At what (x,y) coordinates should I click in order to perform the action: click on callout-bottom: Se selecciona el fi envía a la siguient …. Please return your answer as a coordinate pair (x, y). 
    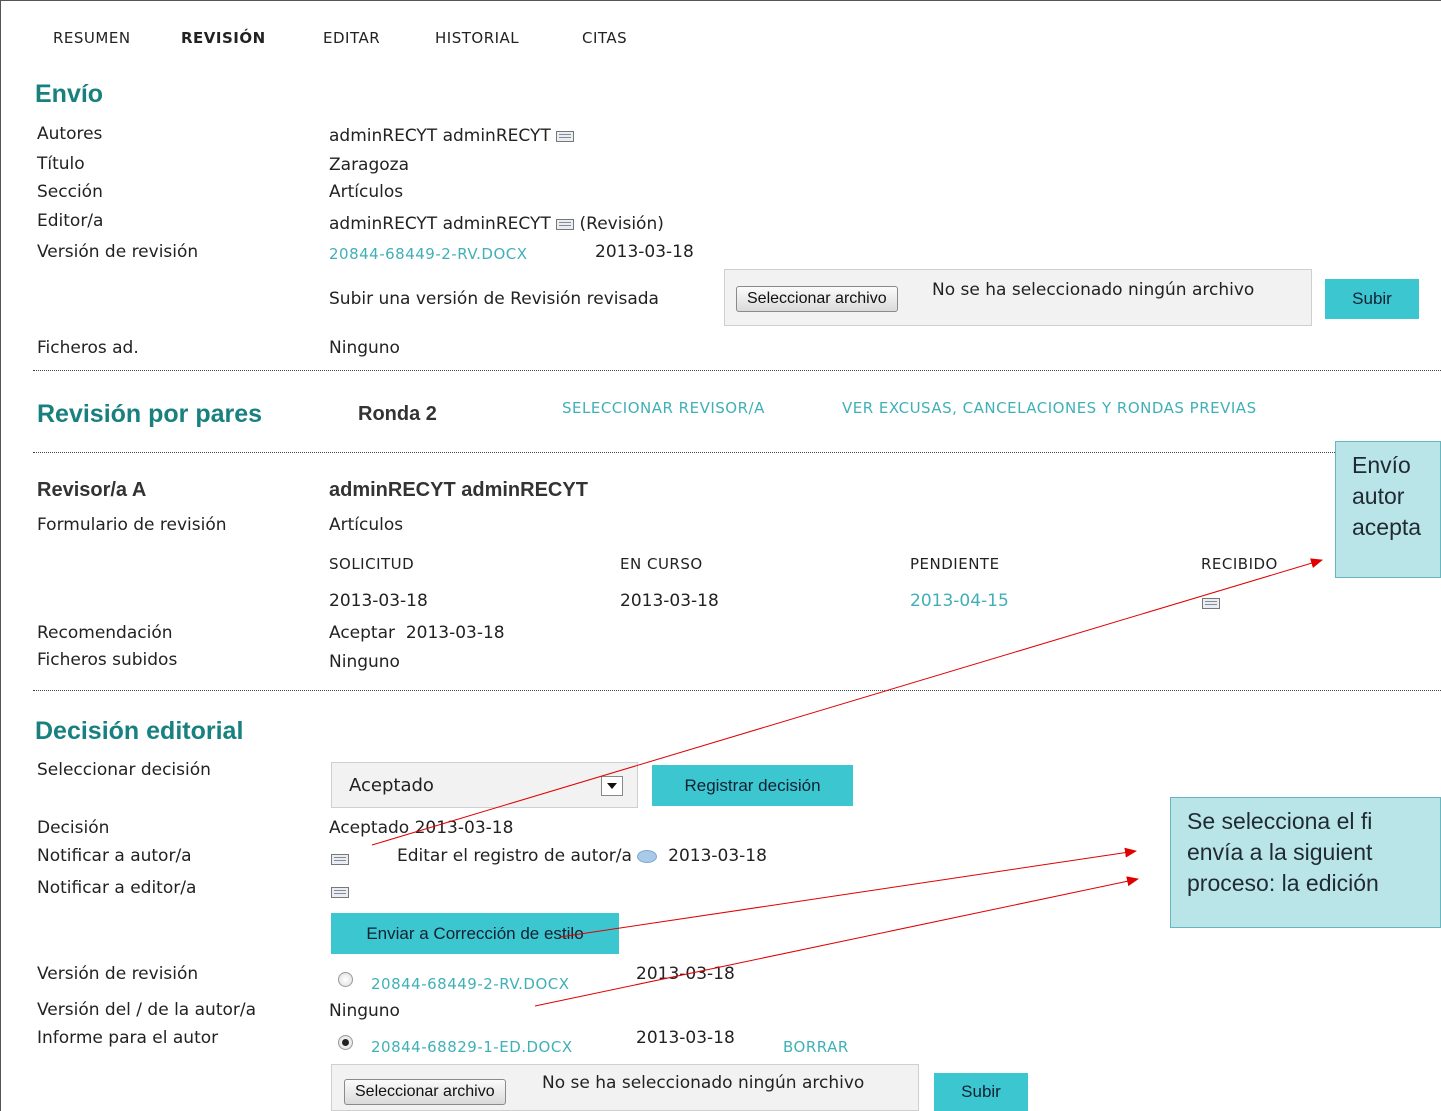
    Looking at the image, I should click on (1305, 862).